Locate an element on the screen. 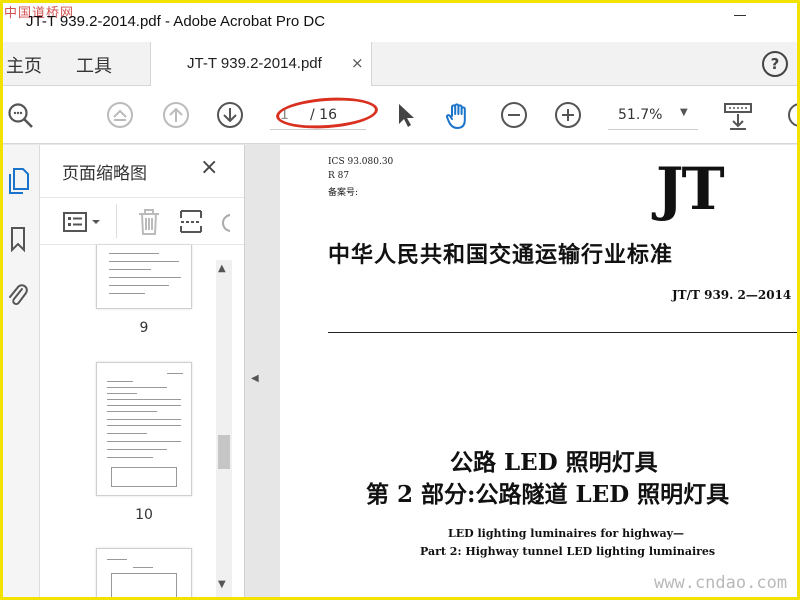 Image resolution: width=800 pixels, height=600 pixels. thumbnail-scrollbar is located at coordinates (224, 430).